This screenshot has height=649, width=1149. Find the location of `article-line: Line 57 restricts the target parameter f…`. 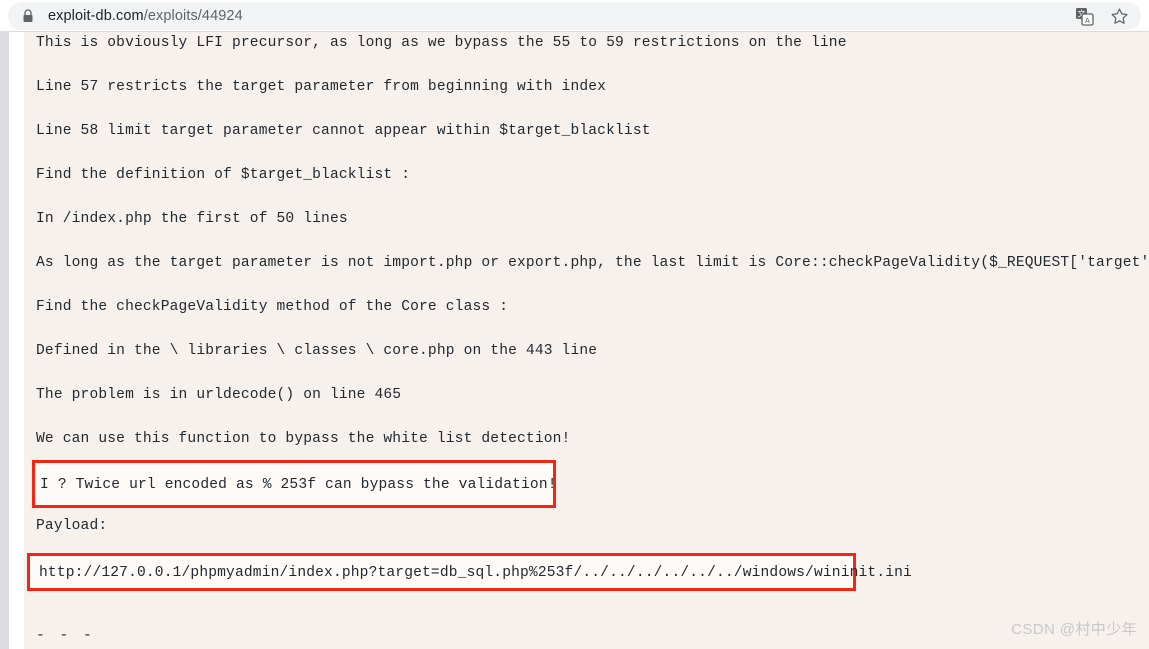

article-line: Line 57 restricts the target parameter f… is located at coordinates (321, 87).